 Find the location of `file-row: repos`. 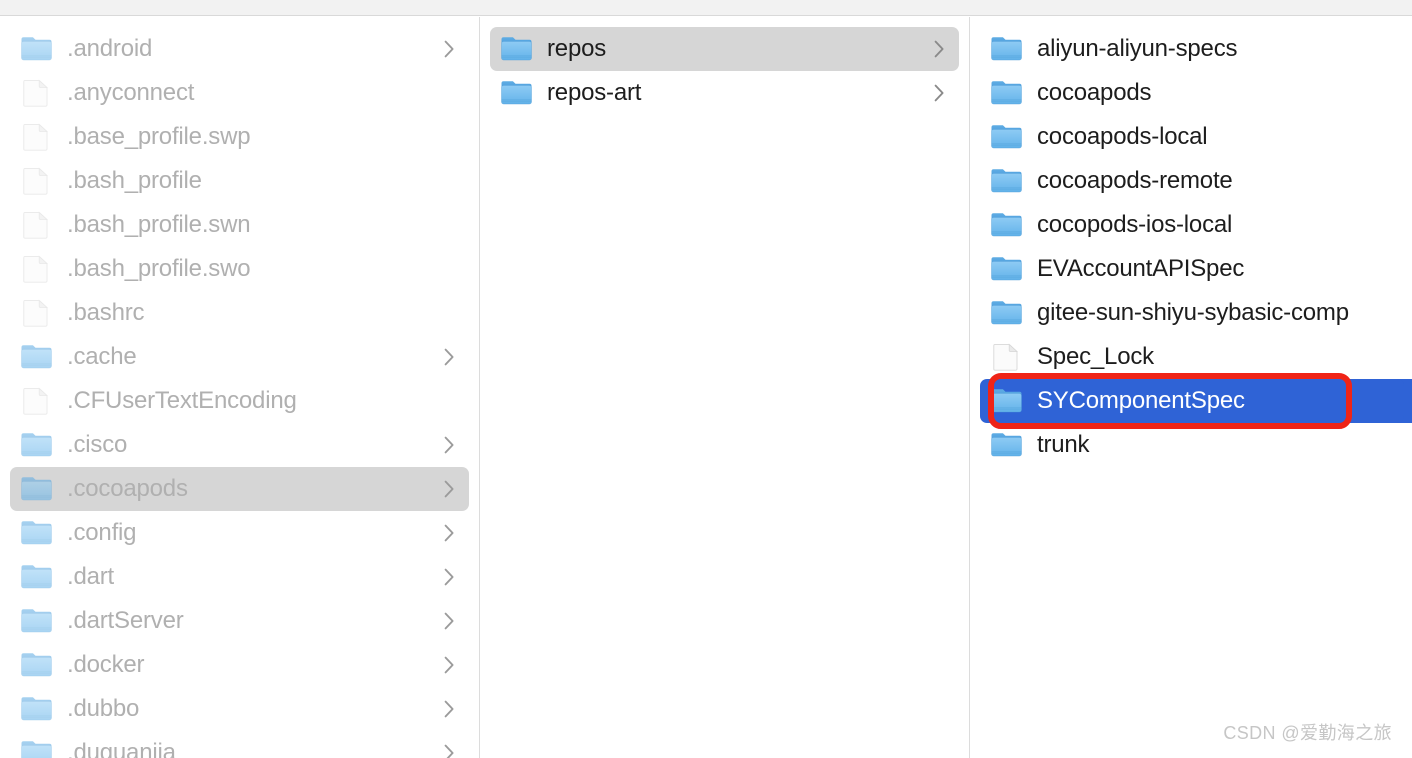

file-row: repos is located at coordinates (724, 49).